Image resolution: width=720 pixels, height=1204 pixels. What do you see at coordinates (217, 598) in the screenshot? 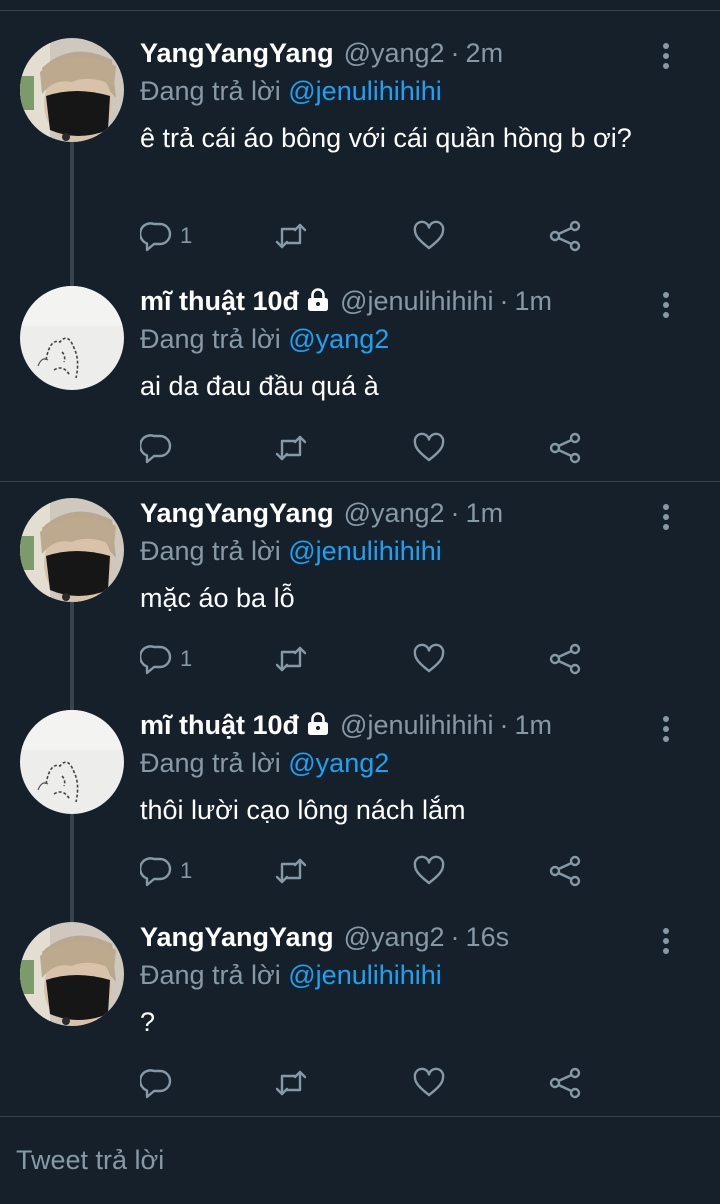
I see `tweet-text: mặc áo ba lỗ` at bounding box center [217, 598].